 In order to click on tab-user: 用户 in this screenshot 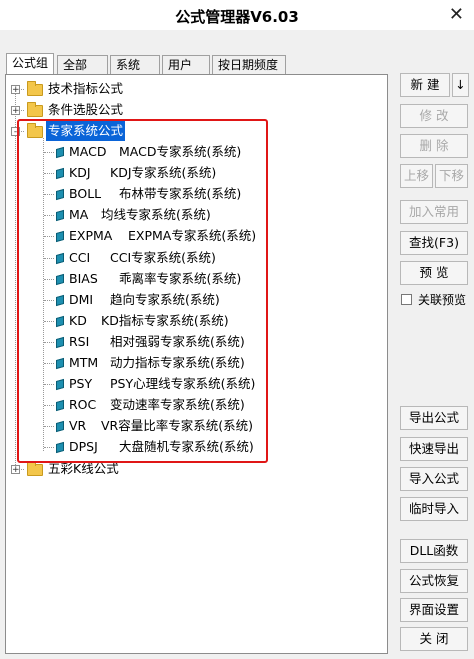, I will do `click(186, 64)`.